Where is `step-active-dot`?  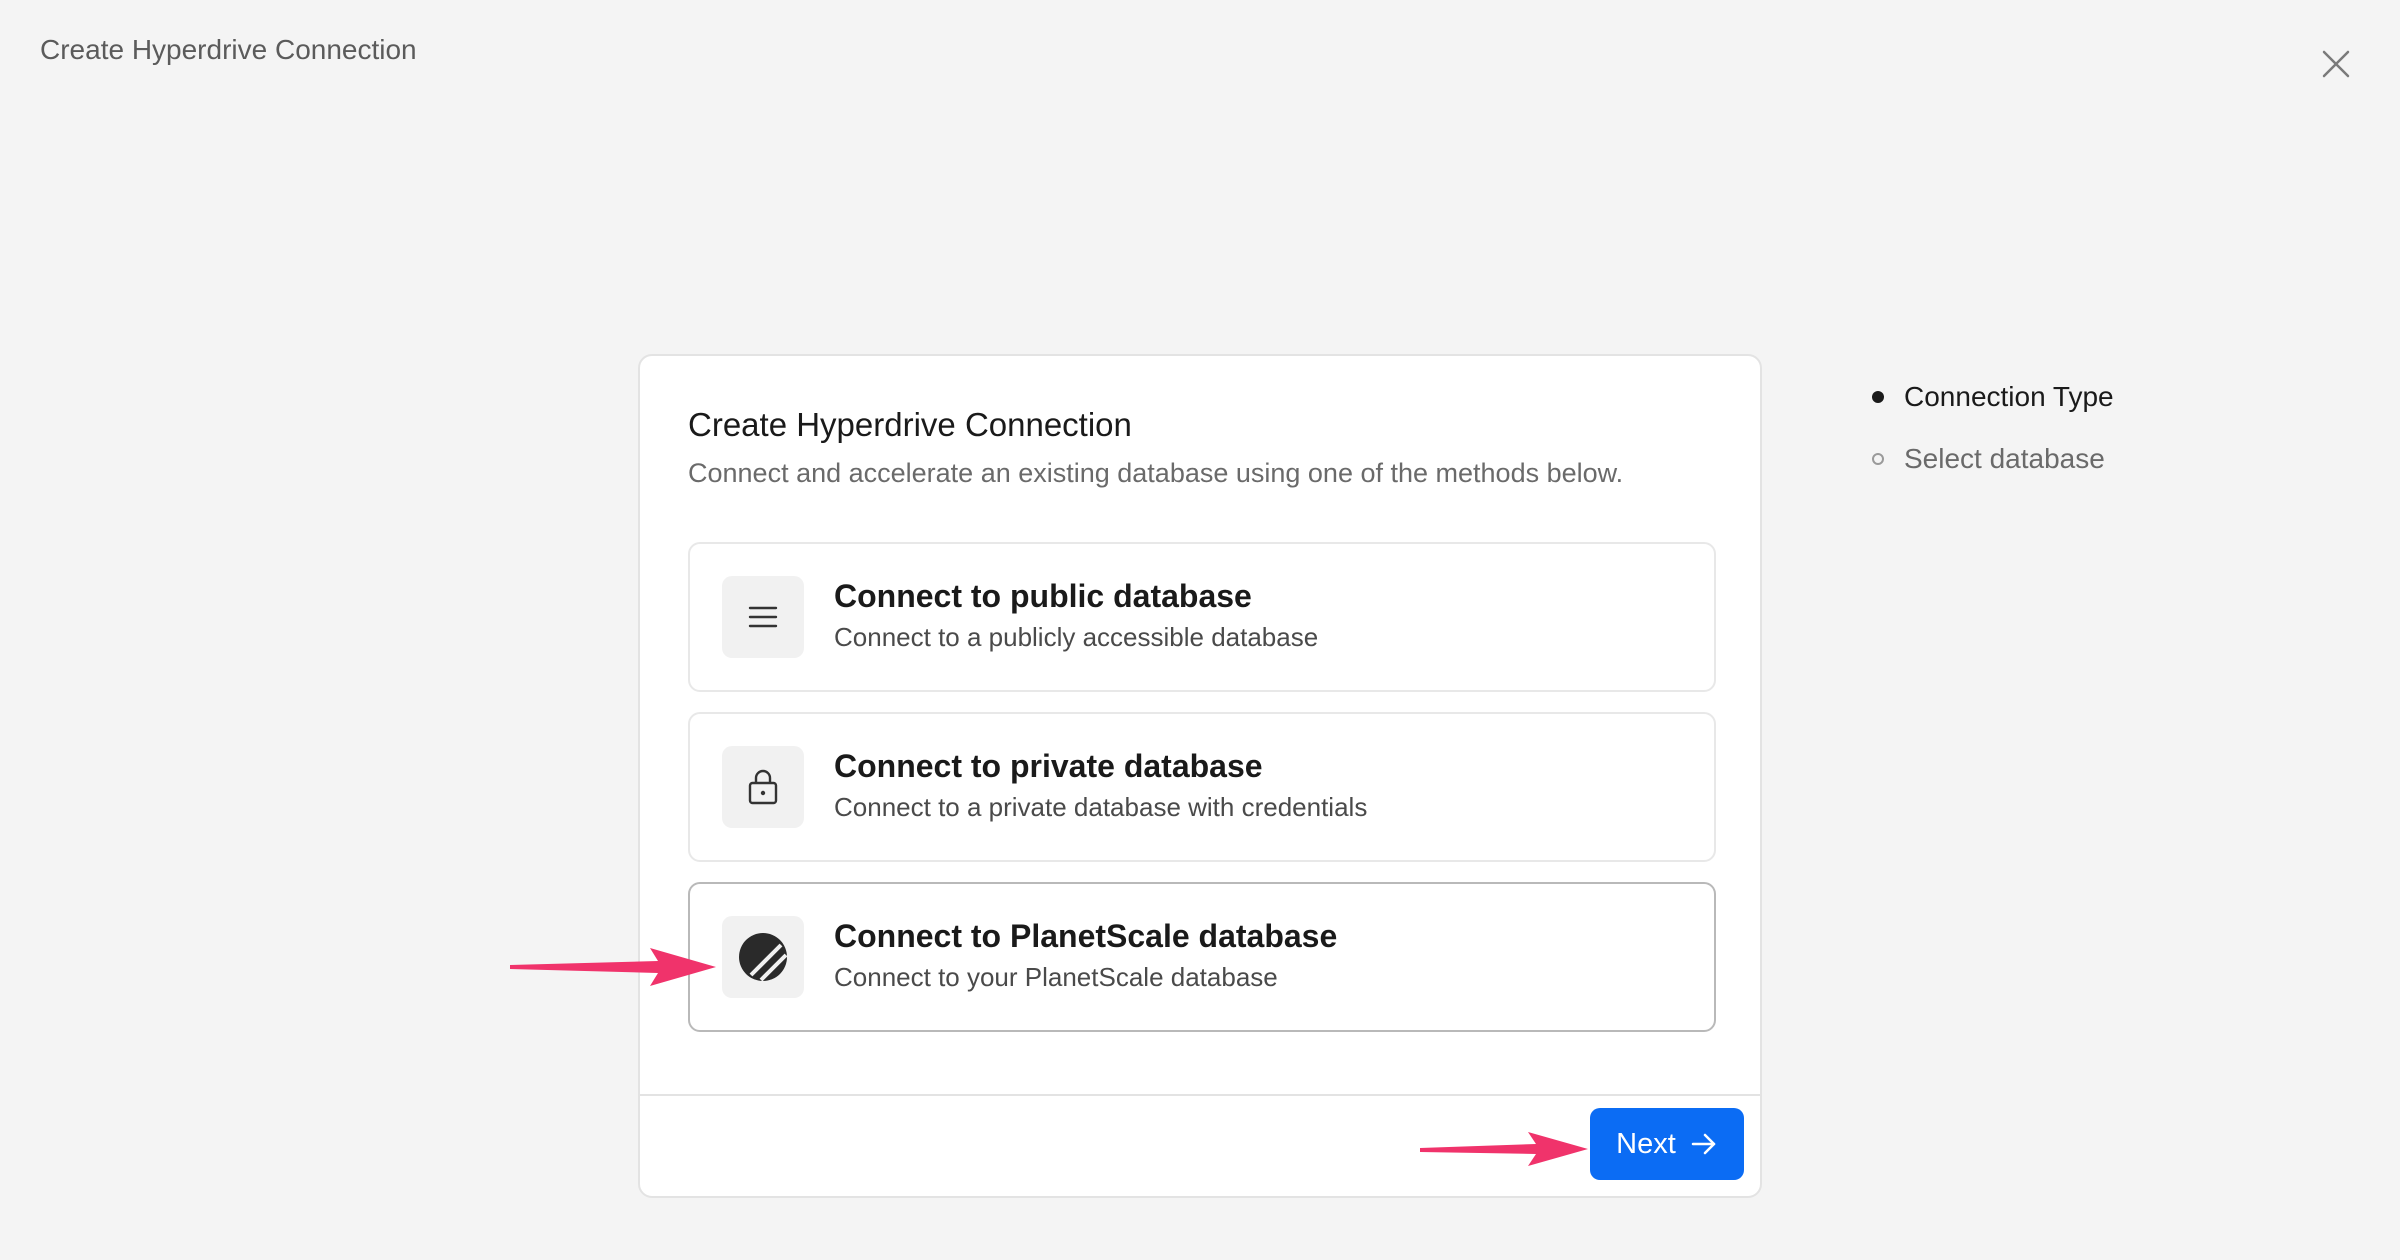
step-active-dot is located at coordinates (1878, 397).